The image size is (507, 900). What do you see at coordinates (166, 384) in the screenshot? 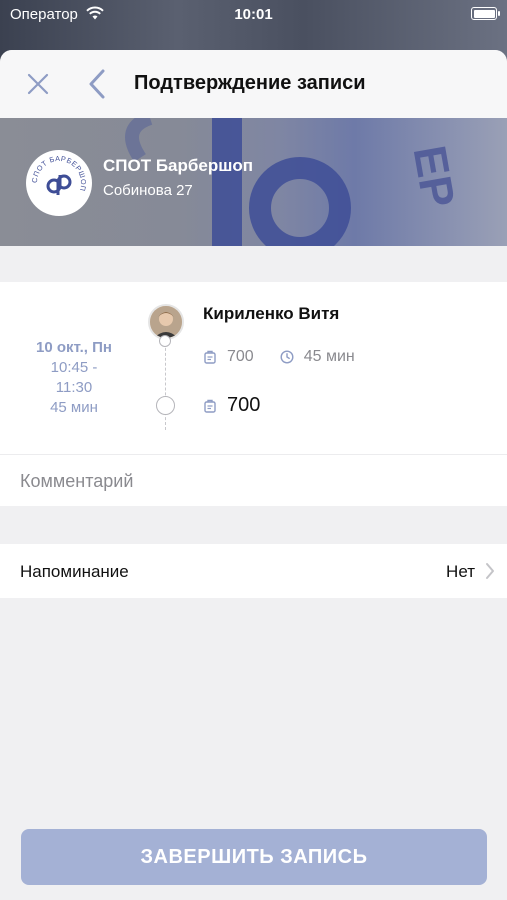
I see `timeline-line` at bounding box center [166, 384].